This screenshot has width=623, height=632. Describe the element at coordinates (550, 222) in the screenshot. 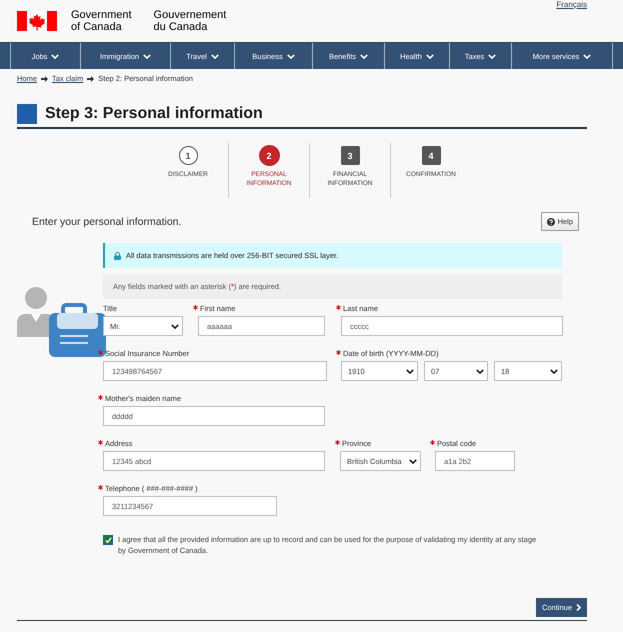

I see `help-icon` at that location.